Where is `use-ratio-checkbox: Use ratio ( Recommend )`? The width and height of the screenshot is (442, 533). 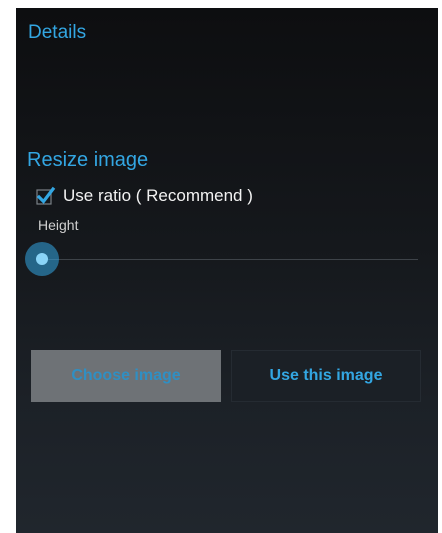 use-ratio-checkbox: Use ratio ( Recommend ) is located at coordinates (144, 196).